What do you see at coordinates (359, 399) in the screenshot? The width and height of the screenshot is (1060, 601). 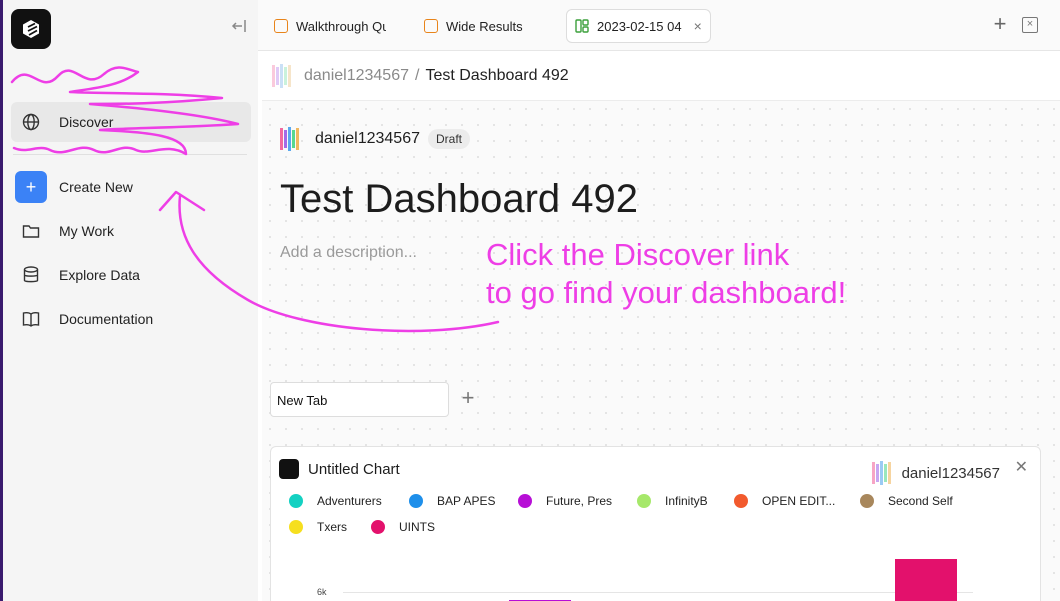 I see `dashboard-tab-new-tab: New Tab` at bounding box center [359, 399].